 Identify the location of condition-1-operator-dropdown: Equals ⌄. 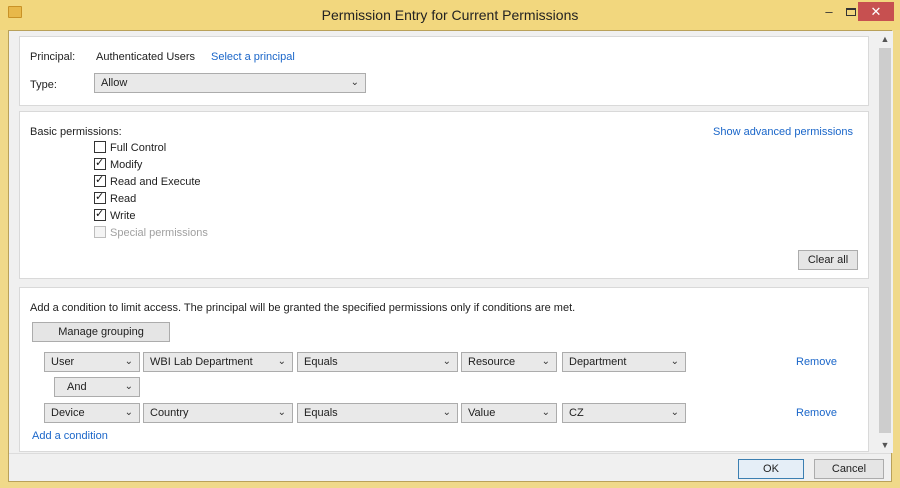
(377, 362).